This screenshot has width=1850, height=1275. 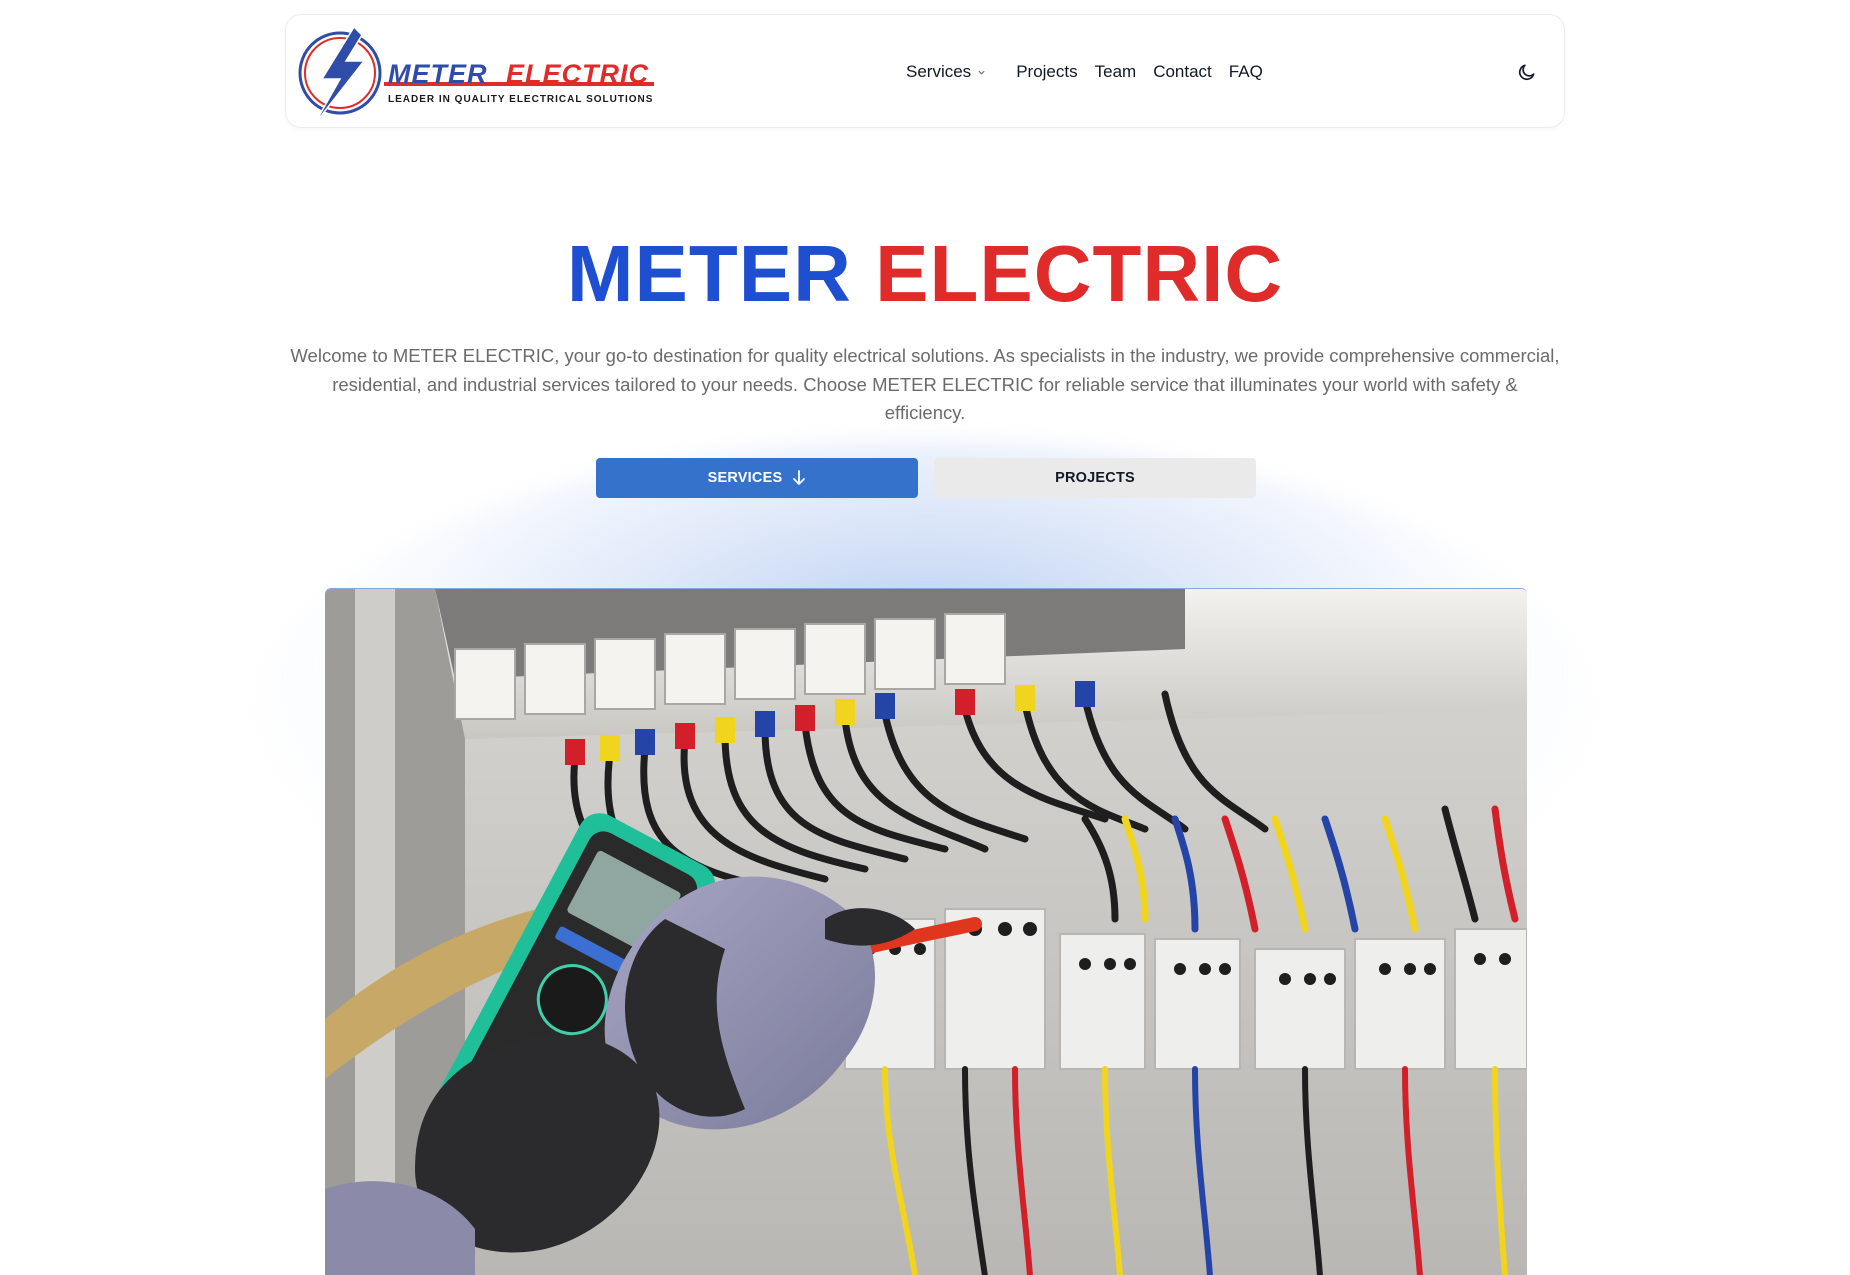 I want to click on nav-services-label: Services, so click(x=939, y=71).